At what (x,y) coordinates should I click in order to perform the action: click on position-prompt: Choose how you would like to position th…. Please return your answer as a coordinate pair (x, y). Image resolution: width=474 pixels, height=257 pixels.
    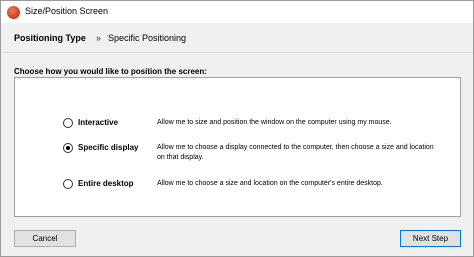
    Looking at the image, I should click on (110, 71).